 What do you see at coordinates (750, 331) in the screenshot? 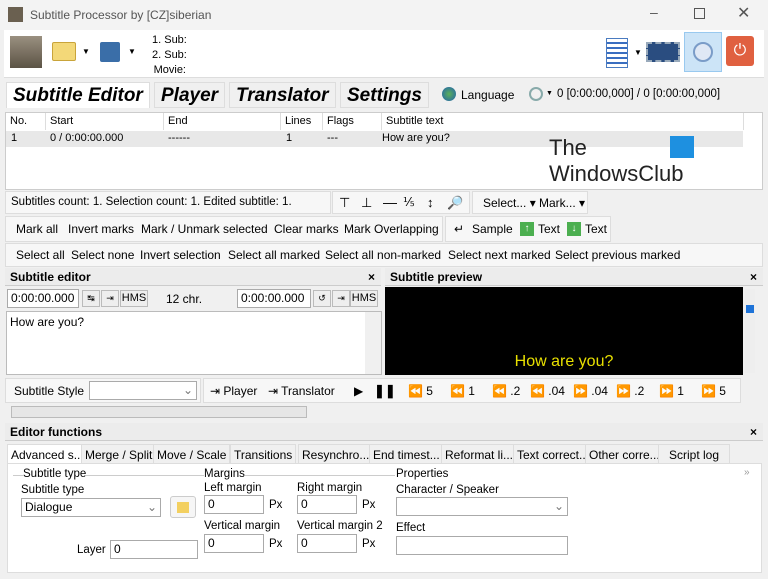
I see `preview-scrollbar` at bounding box center [750, 331].